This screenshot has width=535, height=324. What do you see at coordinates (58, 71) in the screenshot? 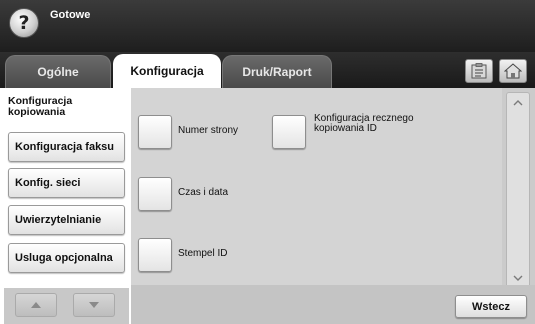
I see `tab-general: Ogólne` at bounding box center [58, 71].